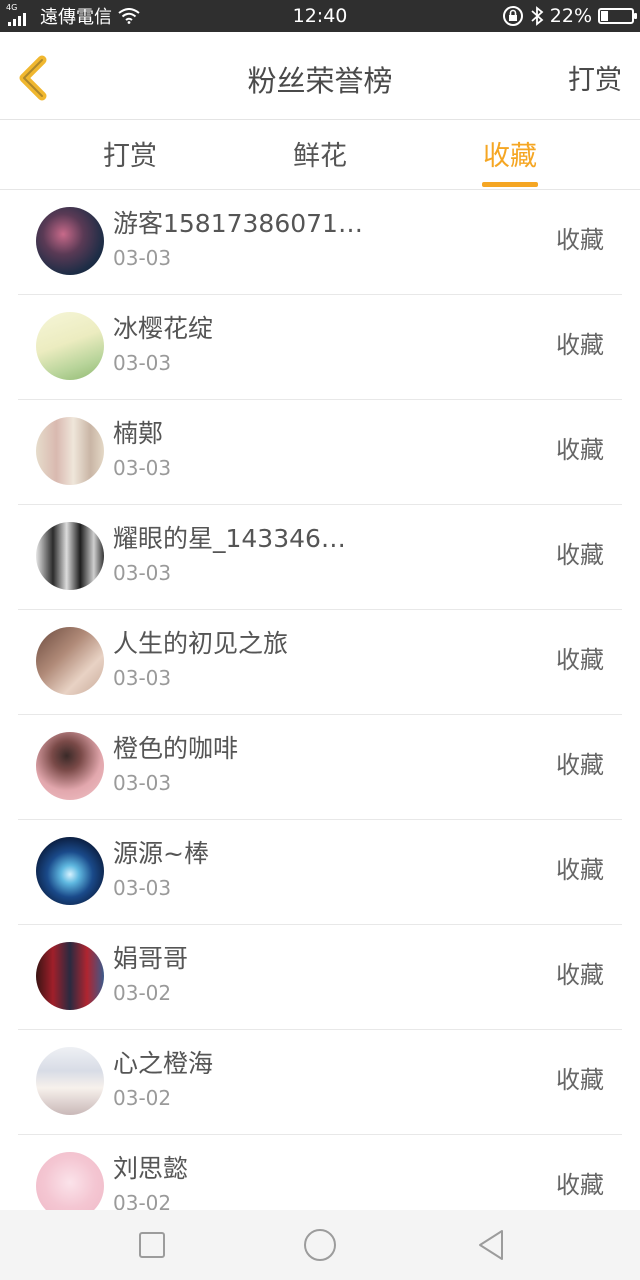  Describe the element at coordinates (161, 853) in the screenshot. I see `user-name: 源源~棒` at that location.